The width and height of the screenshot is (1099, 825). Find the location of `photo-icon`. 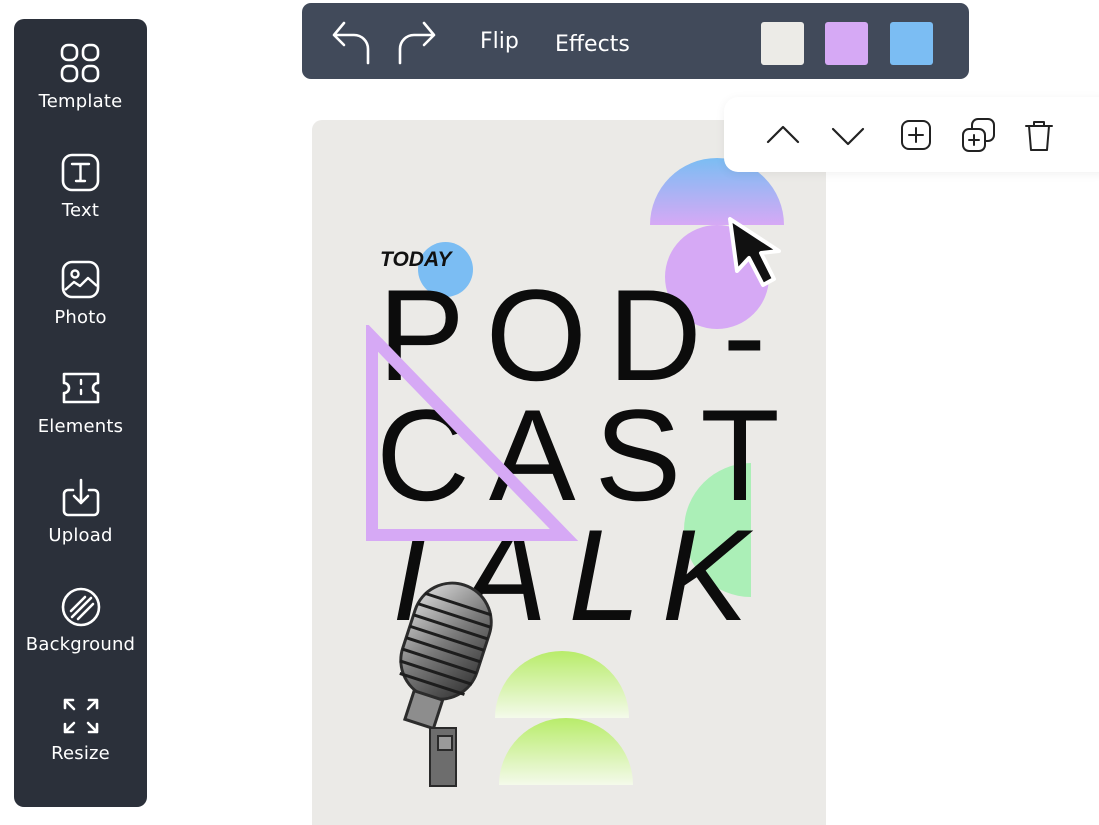

photo-icon is located at coordinates (80, 279).